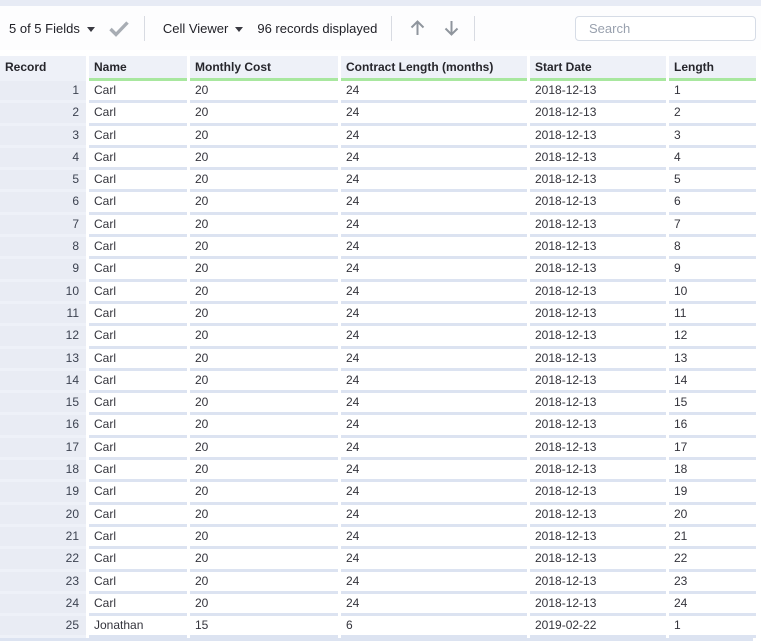 The image size is (761, 641). Describe the element at coordinates (668, 28) in the screenshot. I see `search-box` at that location.